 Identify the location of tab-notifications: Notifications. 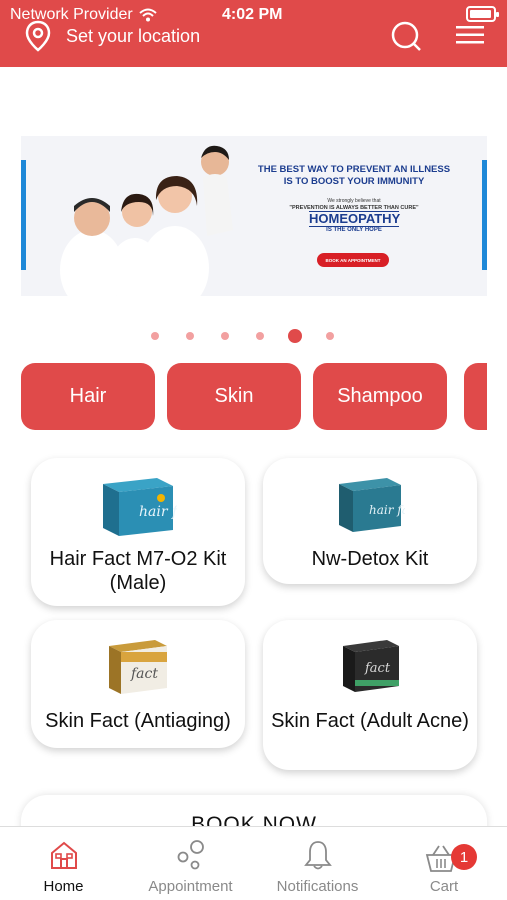
(317, 863).